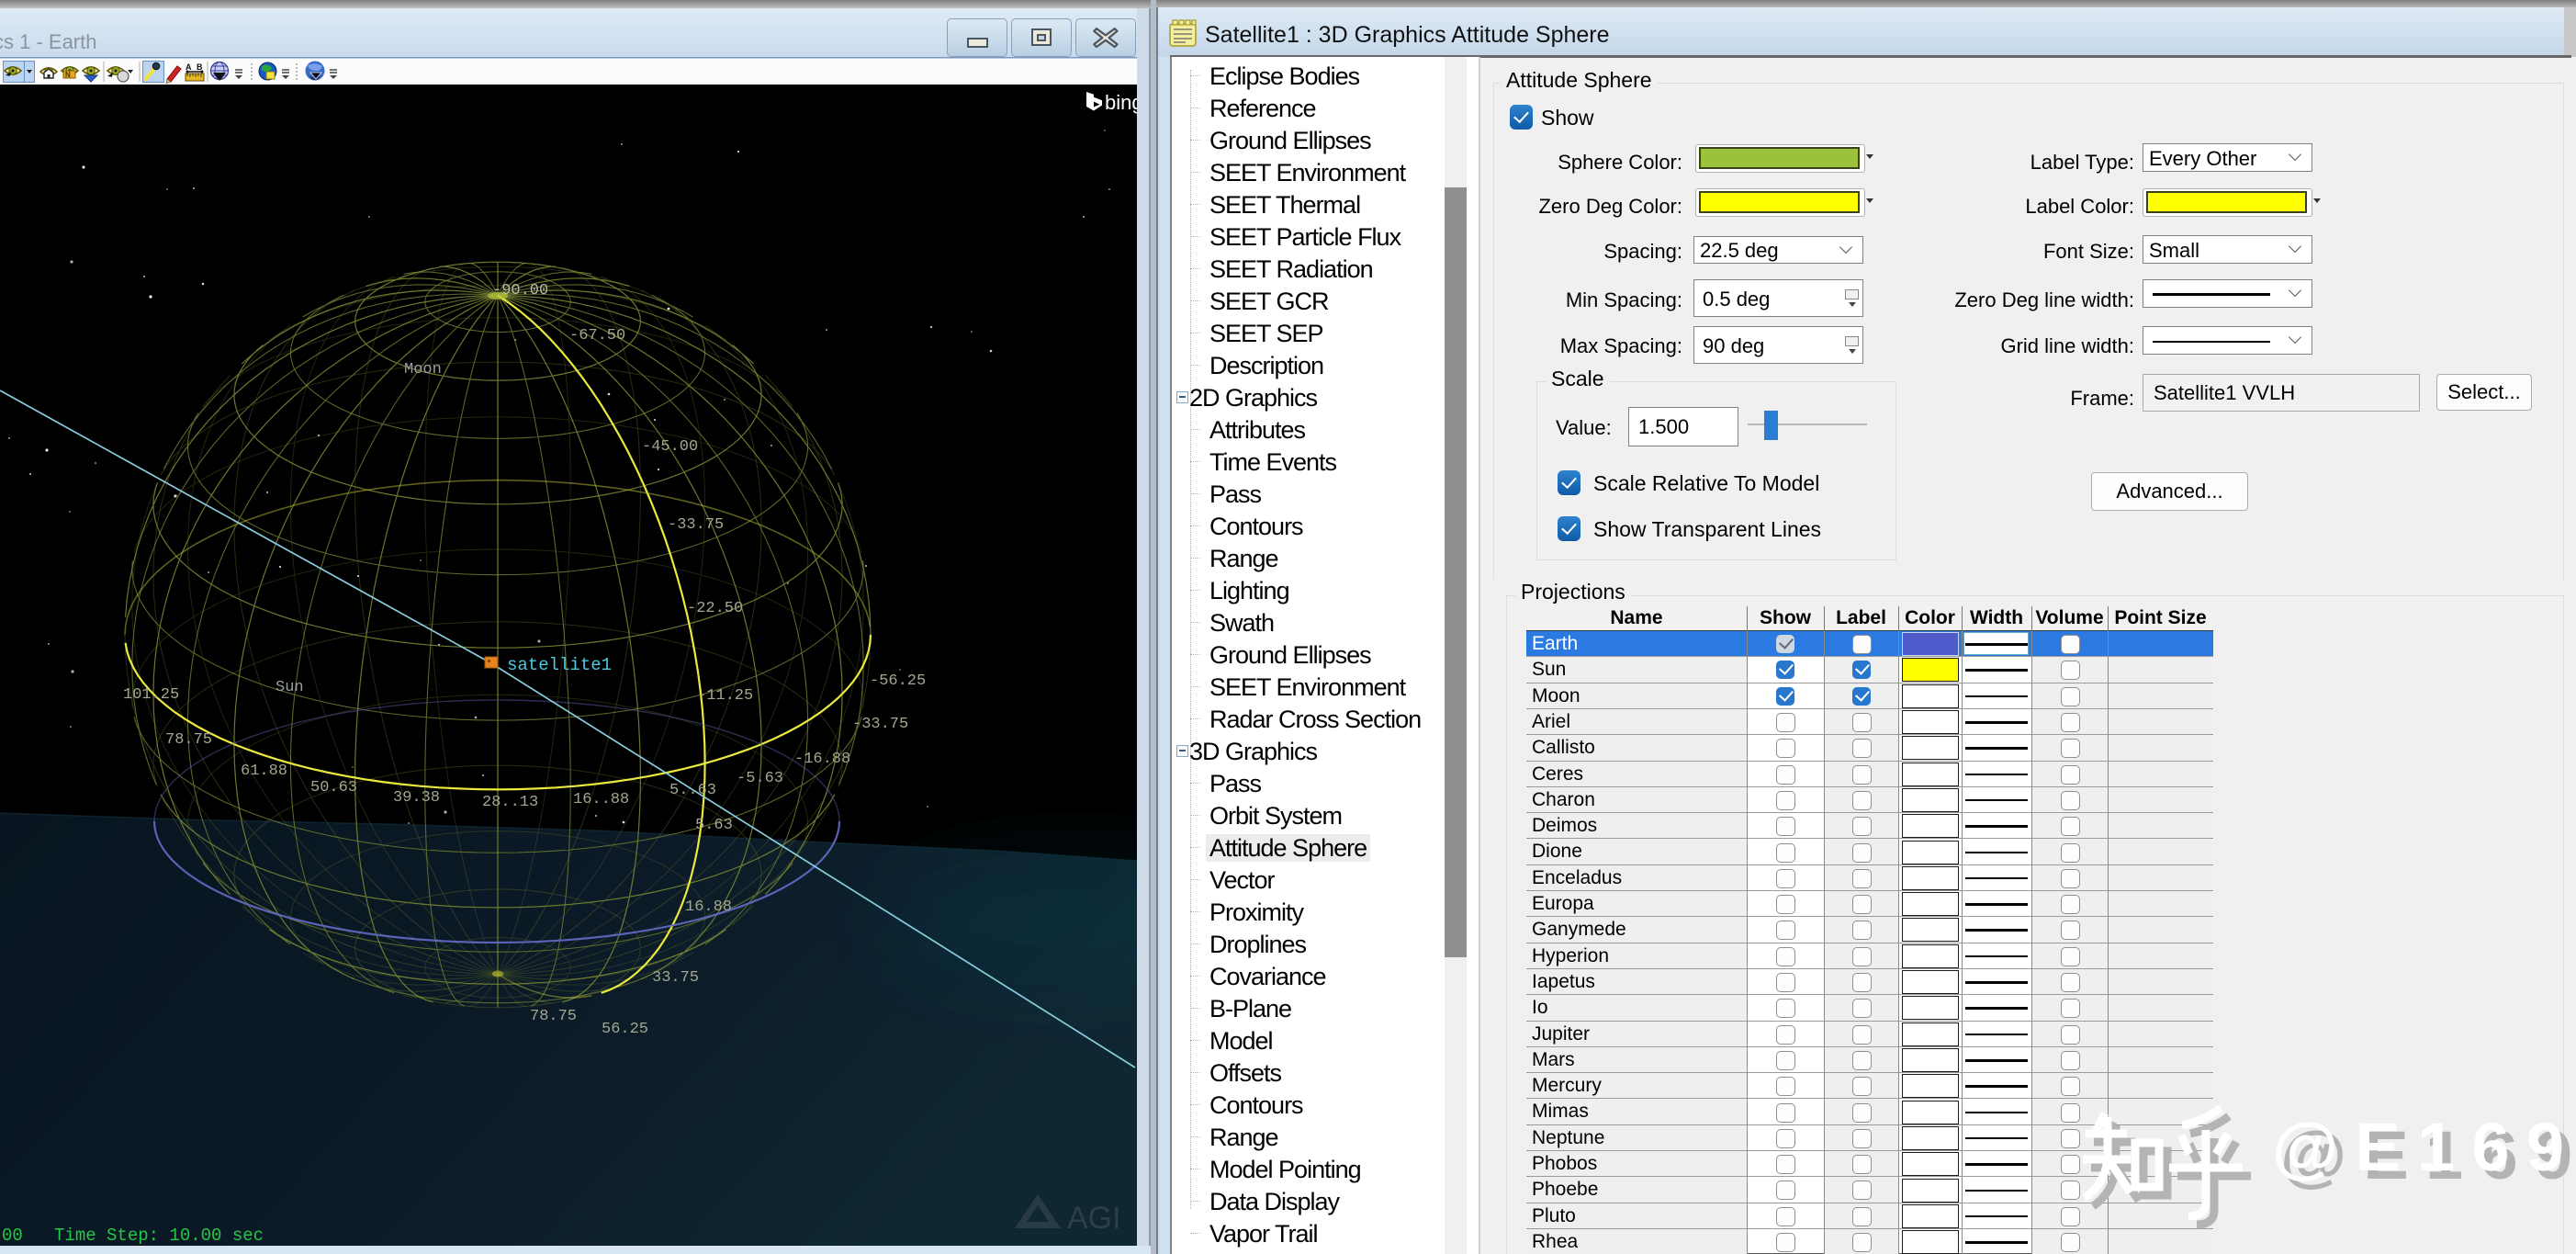  What do you see at coordinates (2418, 1147) in the screenshot?
I see `svg-text: @E169` at bounding box center [2418, 1147].